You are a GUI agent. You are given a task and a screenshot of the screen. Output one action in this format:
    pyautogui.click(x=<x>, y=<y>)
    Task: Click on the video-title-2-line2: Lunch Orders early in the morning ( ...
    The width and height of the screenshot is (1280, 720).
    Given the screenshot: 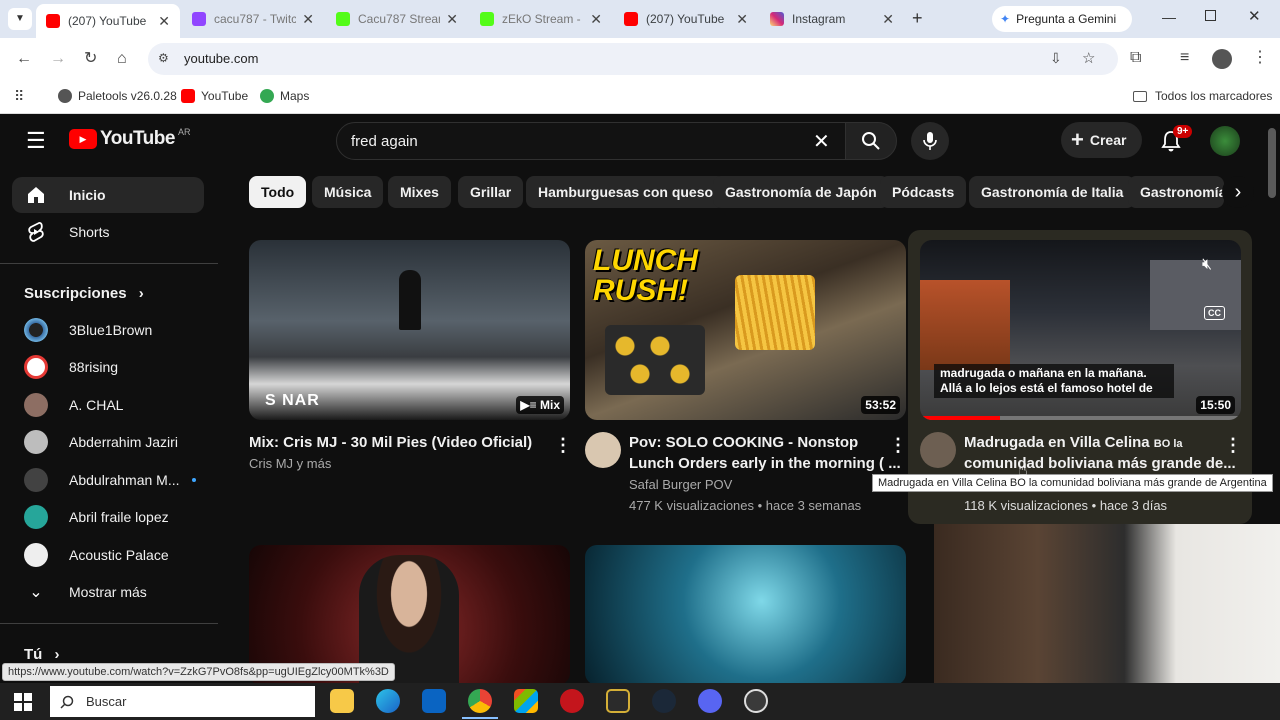 What is the action you would take?
    pyautogui.click(x=765, y=463)
    